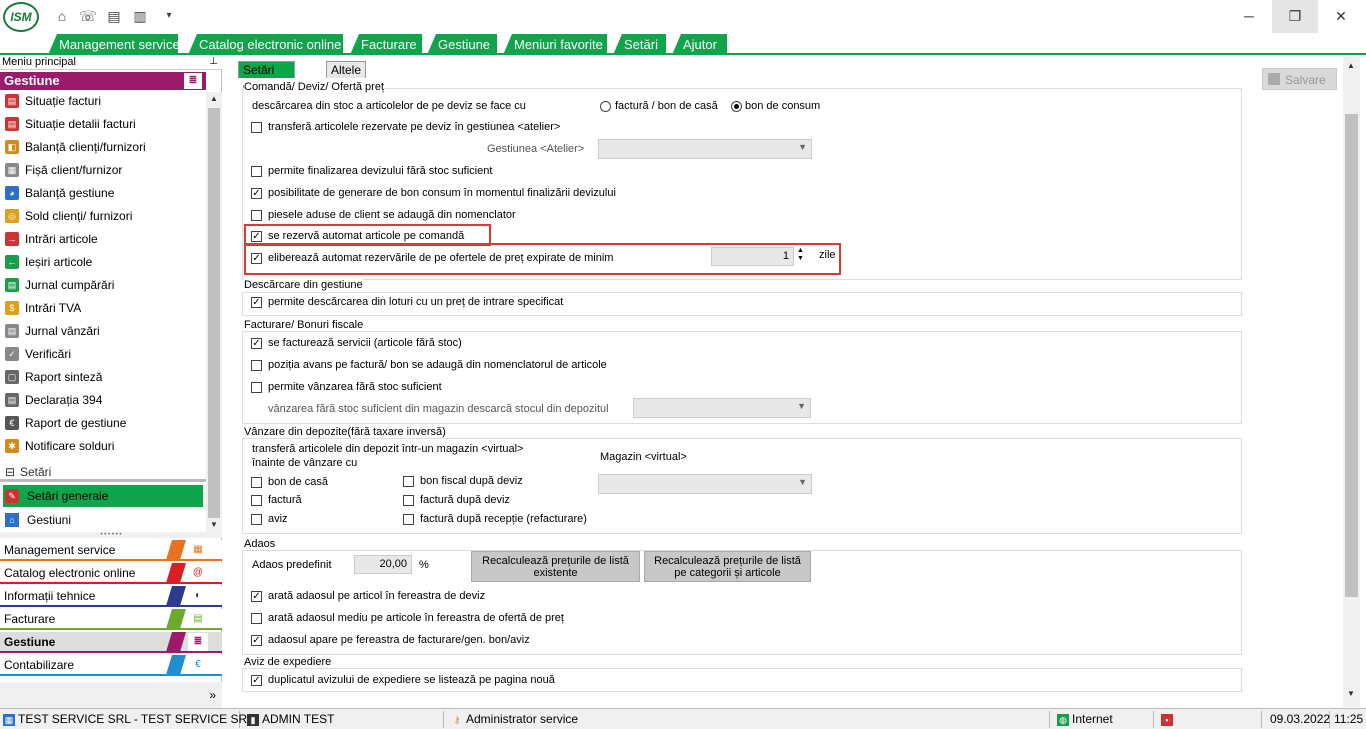 The width and height of the screenshot is (1366, 729). What do you see at coordinates (304, 325) in the screenshot?
I see `group-title-facturare: Facturare/ Bonuri fiscale` at bounding box center [304, 325].